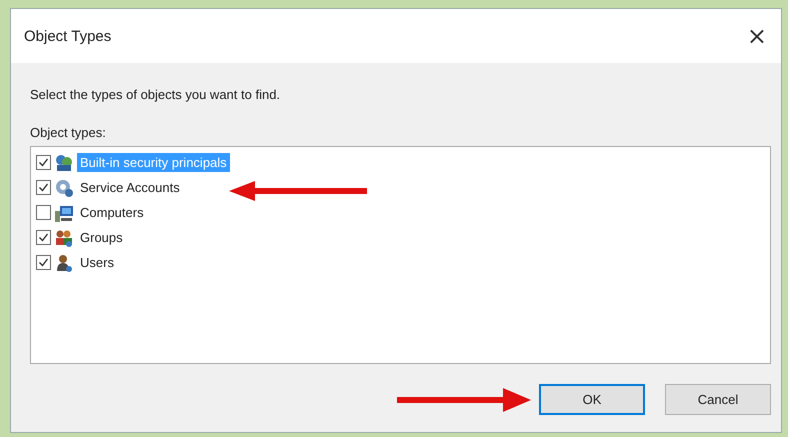 This screenshot has width=788, height=437. What do you see at coordinates (64, 262) in the screenshot?
I see `user-icon` at bounding box center [64, 262].